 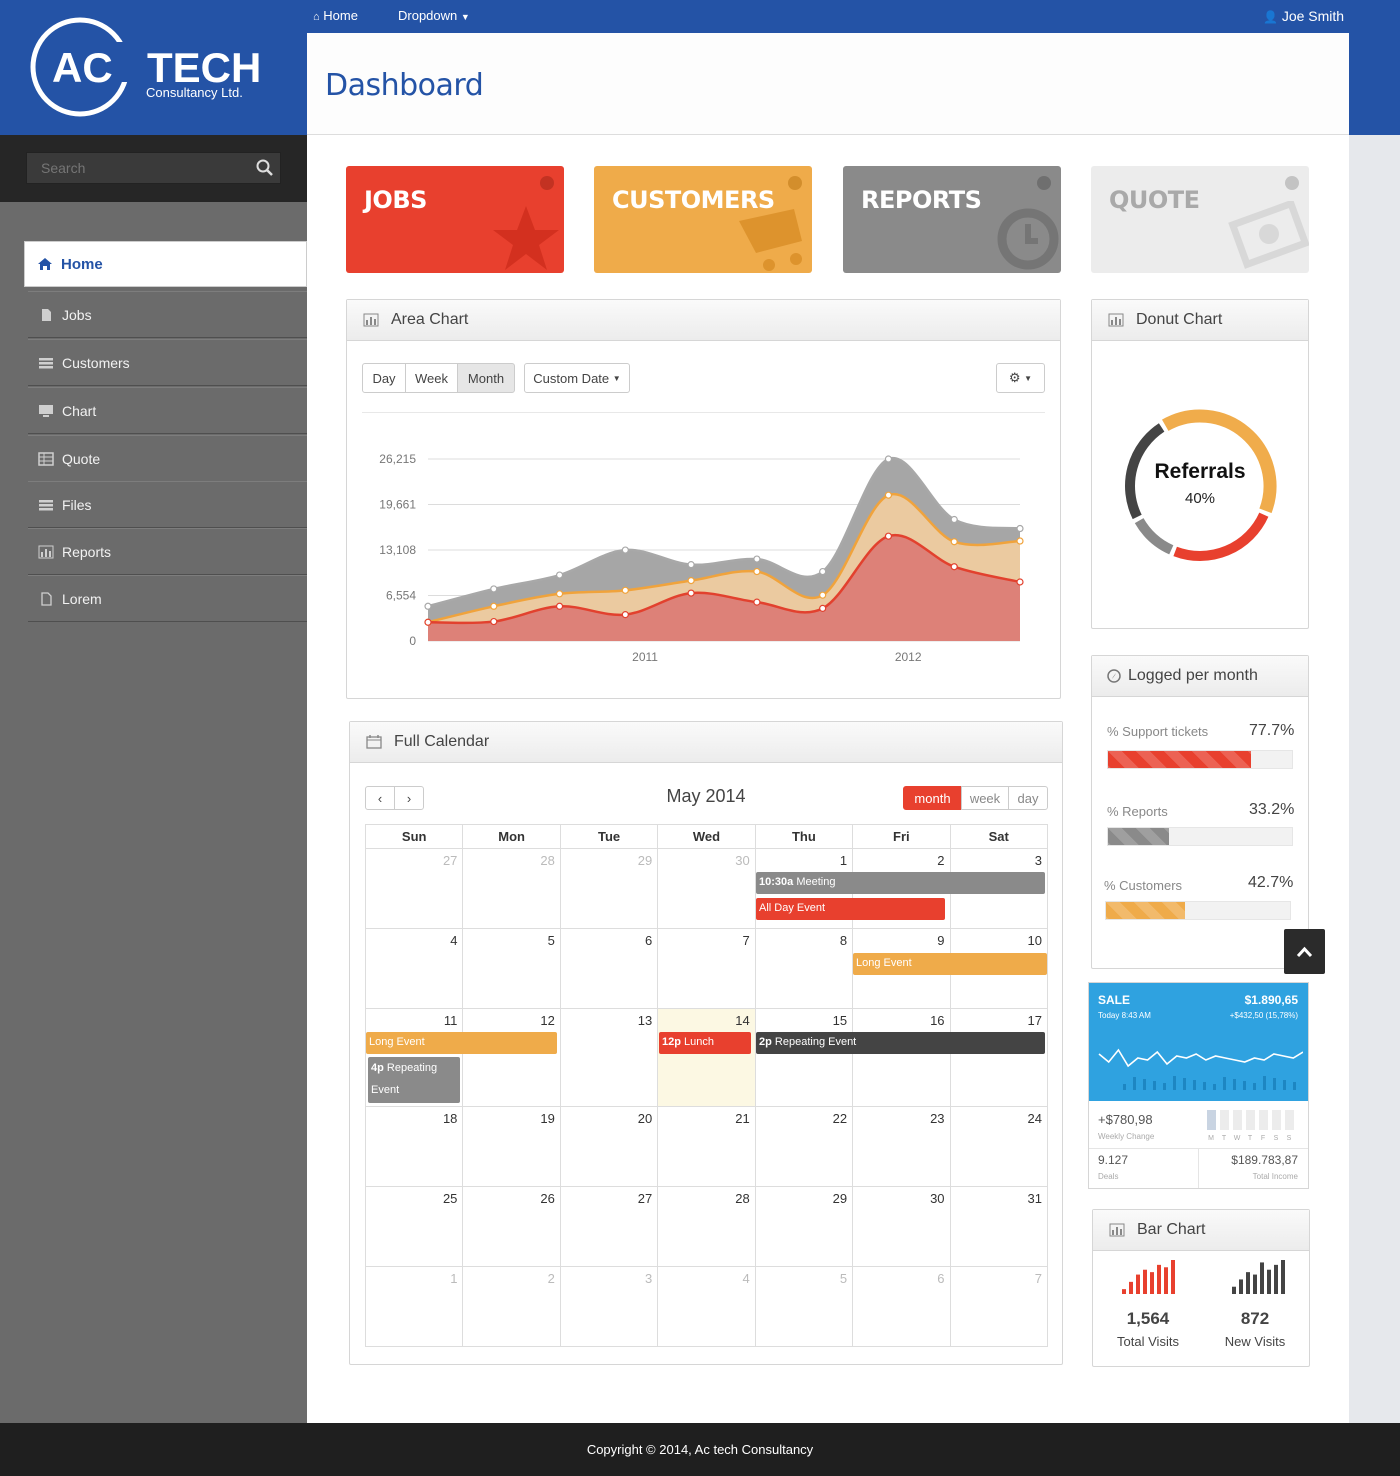 What do you see at coordinates (804, 1057) in the screenshot?
I see `calendar-day-cell: 15` at bounding box center [804, 1057].